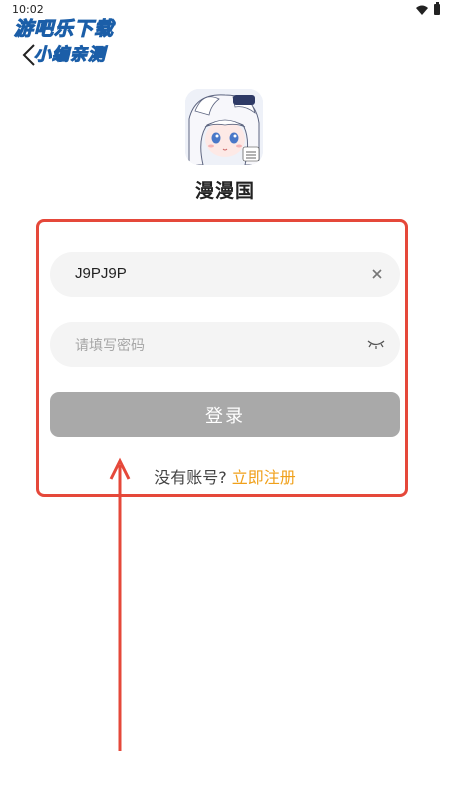 This screenshot has width=450, height=800. Describe the element at coordinates (377, 274) in the screenshot. I see `clear-icon` at that location.